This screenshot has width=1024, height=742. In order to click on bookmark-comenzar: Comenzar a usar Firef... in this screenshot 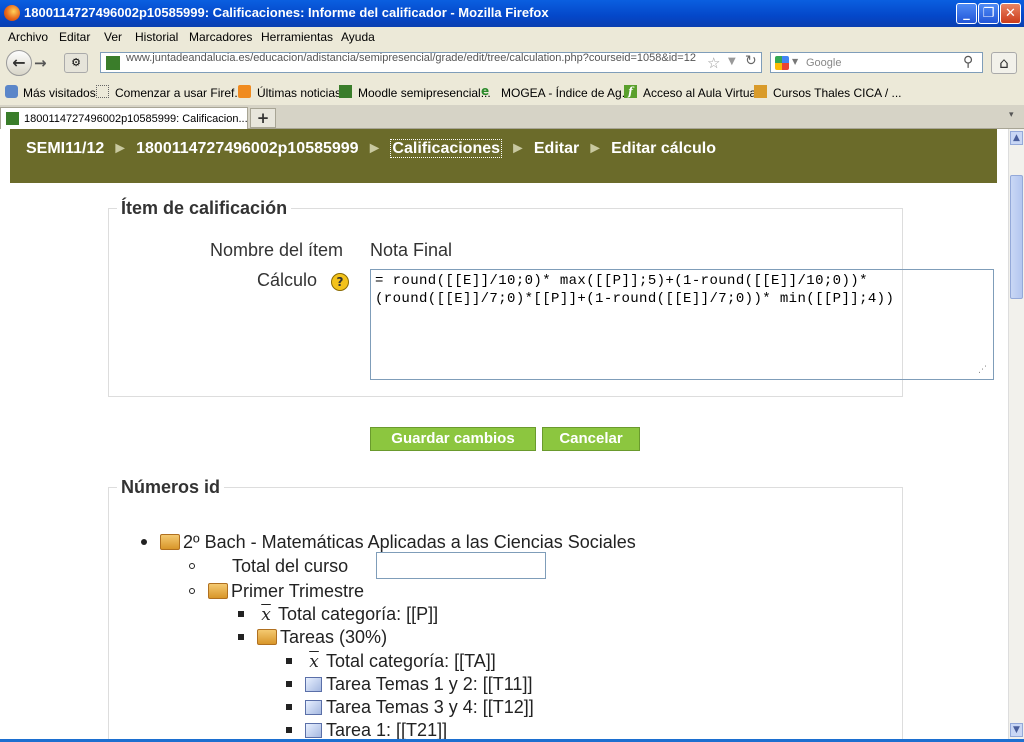, I will do `click(179, 93)`.